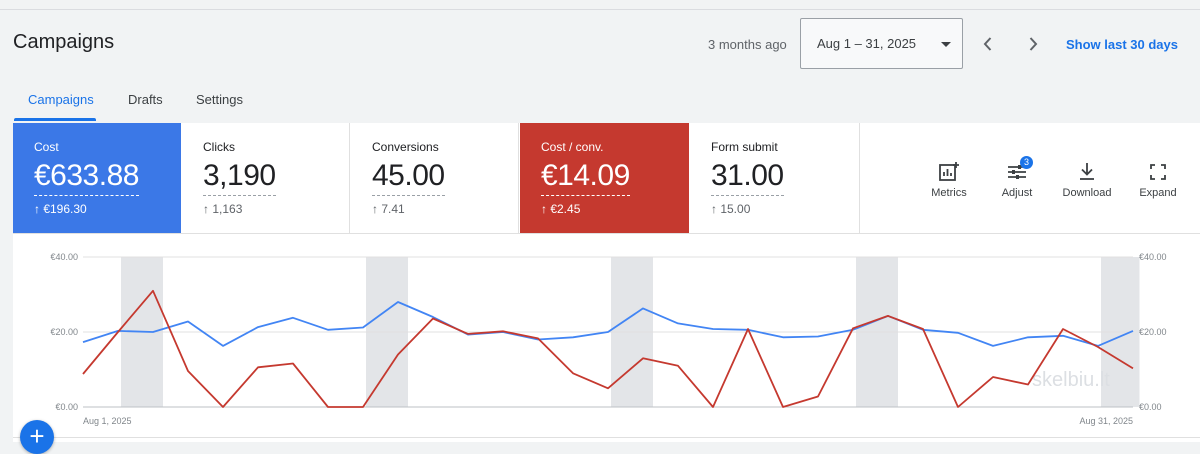 This screenshot has height=454, width=1200. What do you see at coordinates (744, 147) in the screenshot?
I see `scorecard-label: Form submit` at bounding box center [744, 147].